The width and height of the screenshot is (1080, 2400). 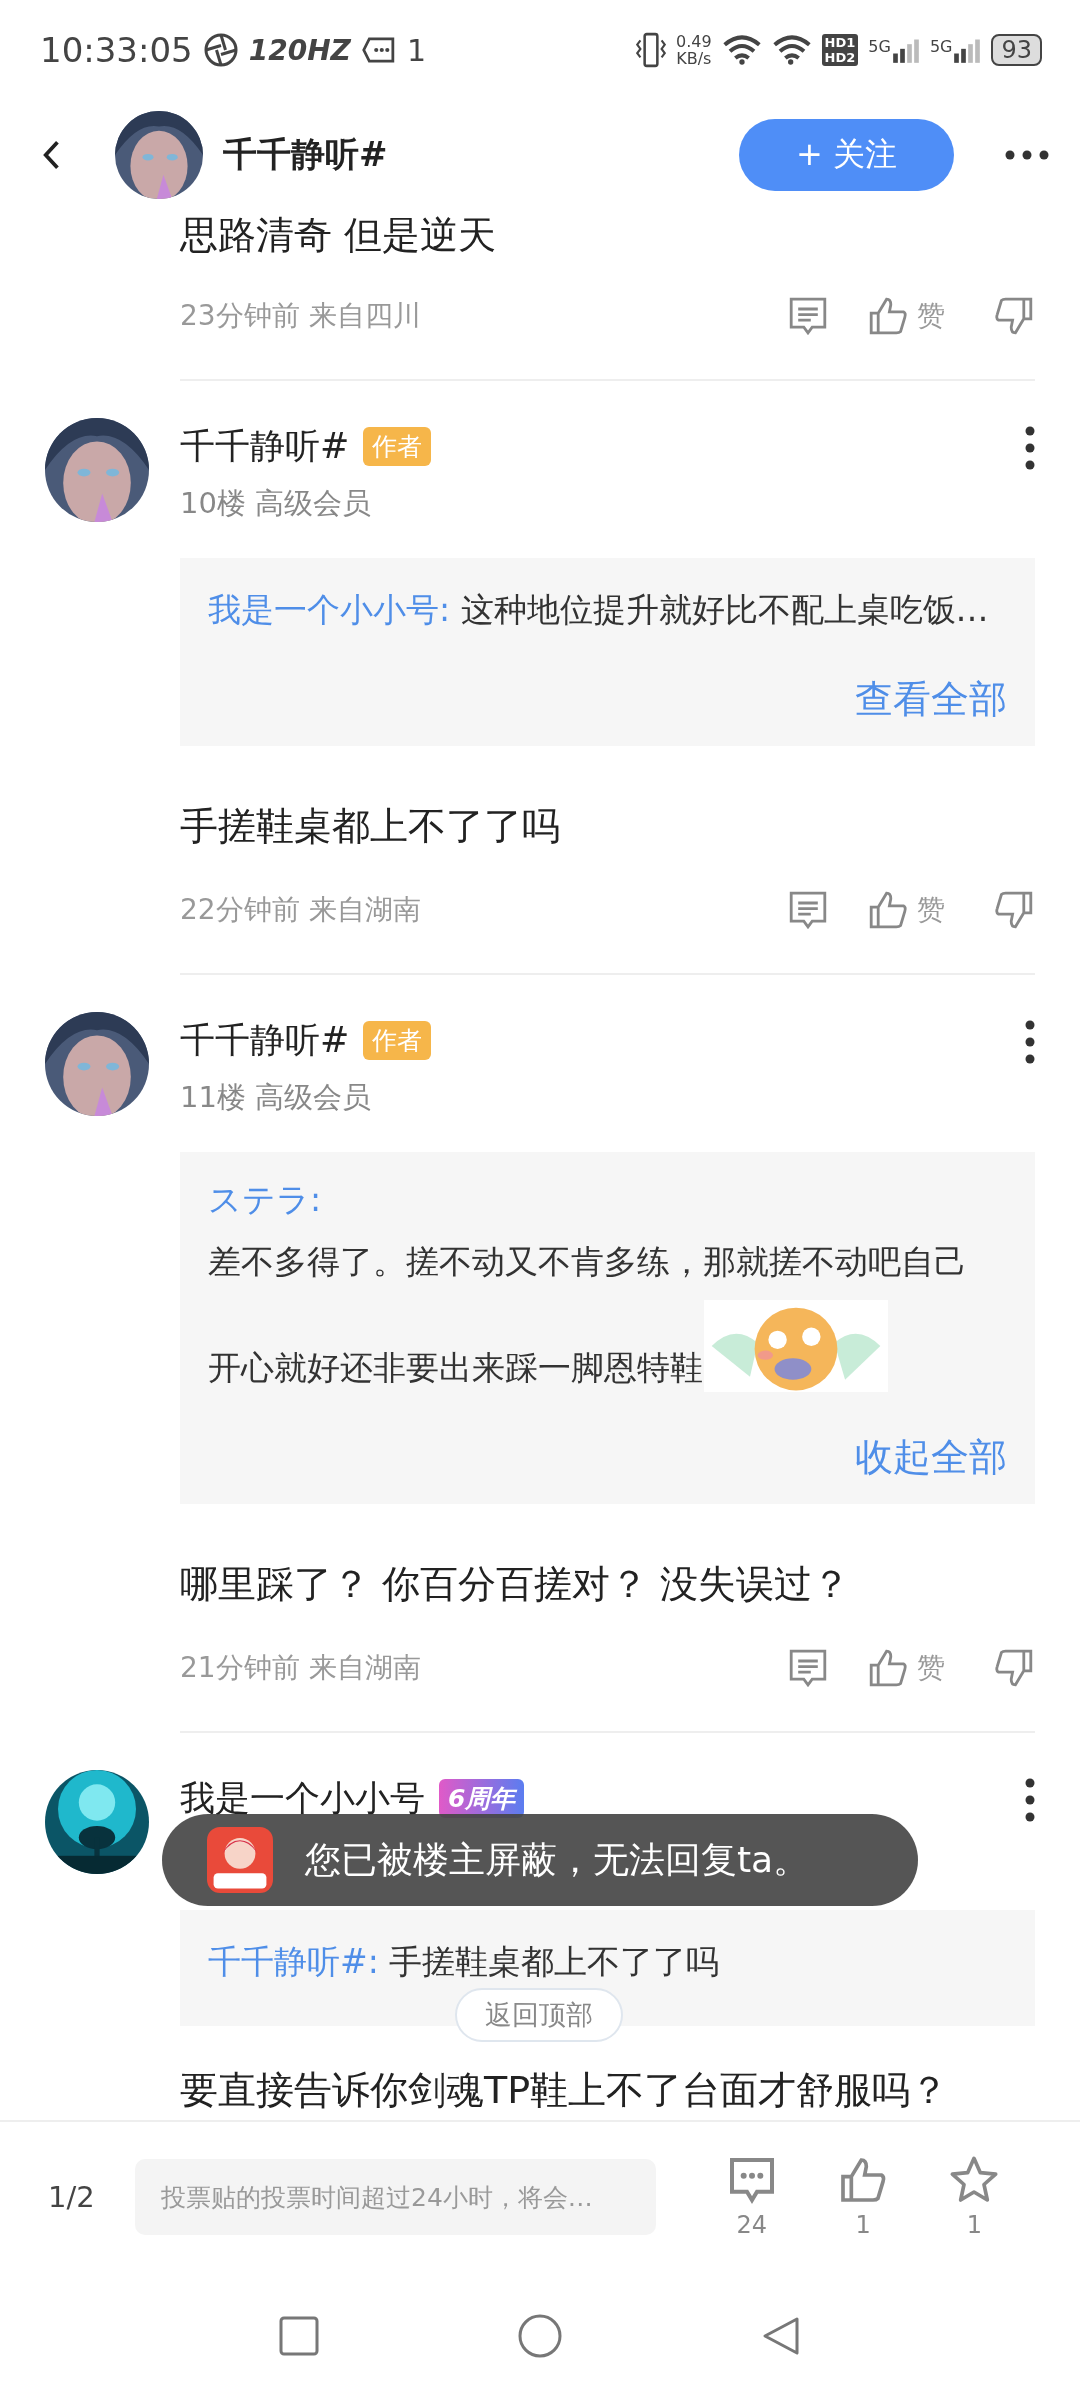 I want to click on floor-label: 10楼 高级会员, so click(x=276, y=503).